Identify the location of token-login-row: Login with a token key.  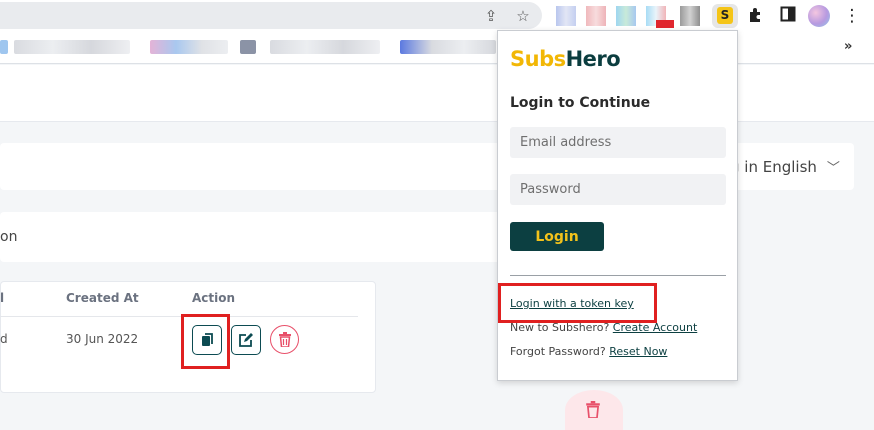
(572, 303).